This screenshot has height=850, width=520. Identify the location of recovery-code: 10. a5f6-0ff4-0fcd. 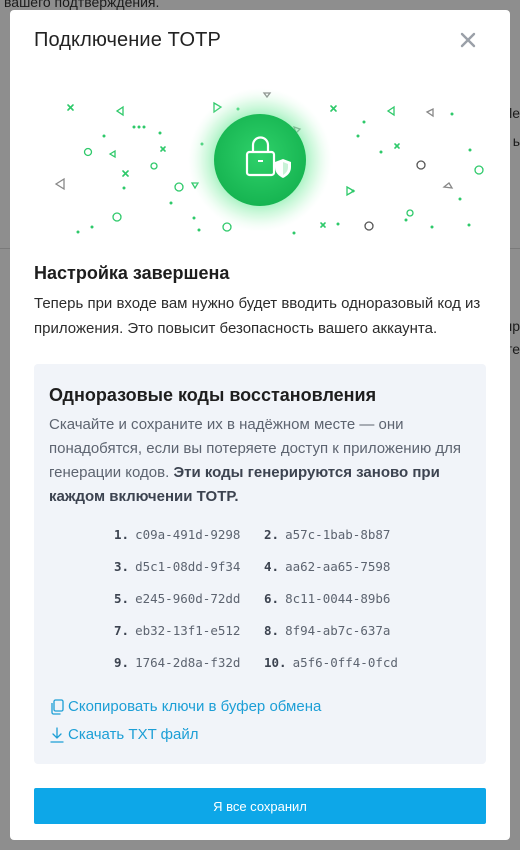
(349, 662).